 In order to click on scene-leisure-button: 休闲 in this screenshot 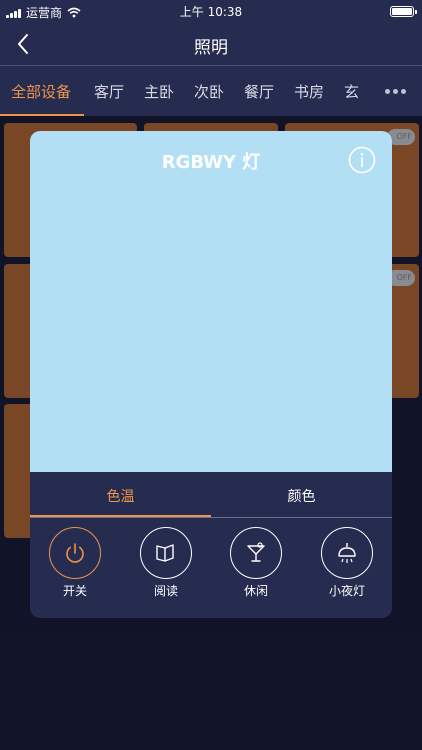, I will do `click(256, 563)`.